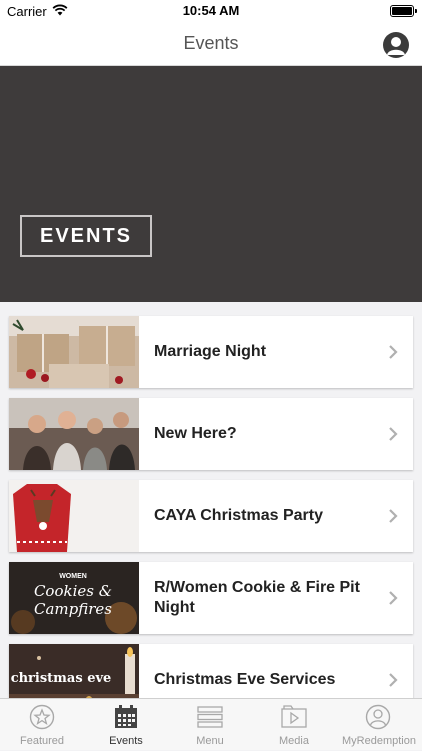 The width and height of the screenshot is (422, 751). Describe the element at coordinates (264, 434) in the screenshot. I see `event-title: New Here?` at that location.